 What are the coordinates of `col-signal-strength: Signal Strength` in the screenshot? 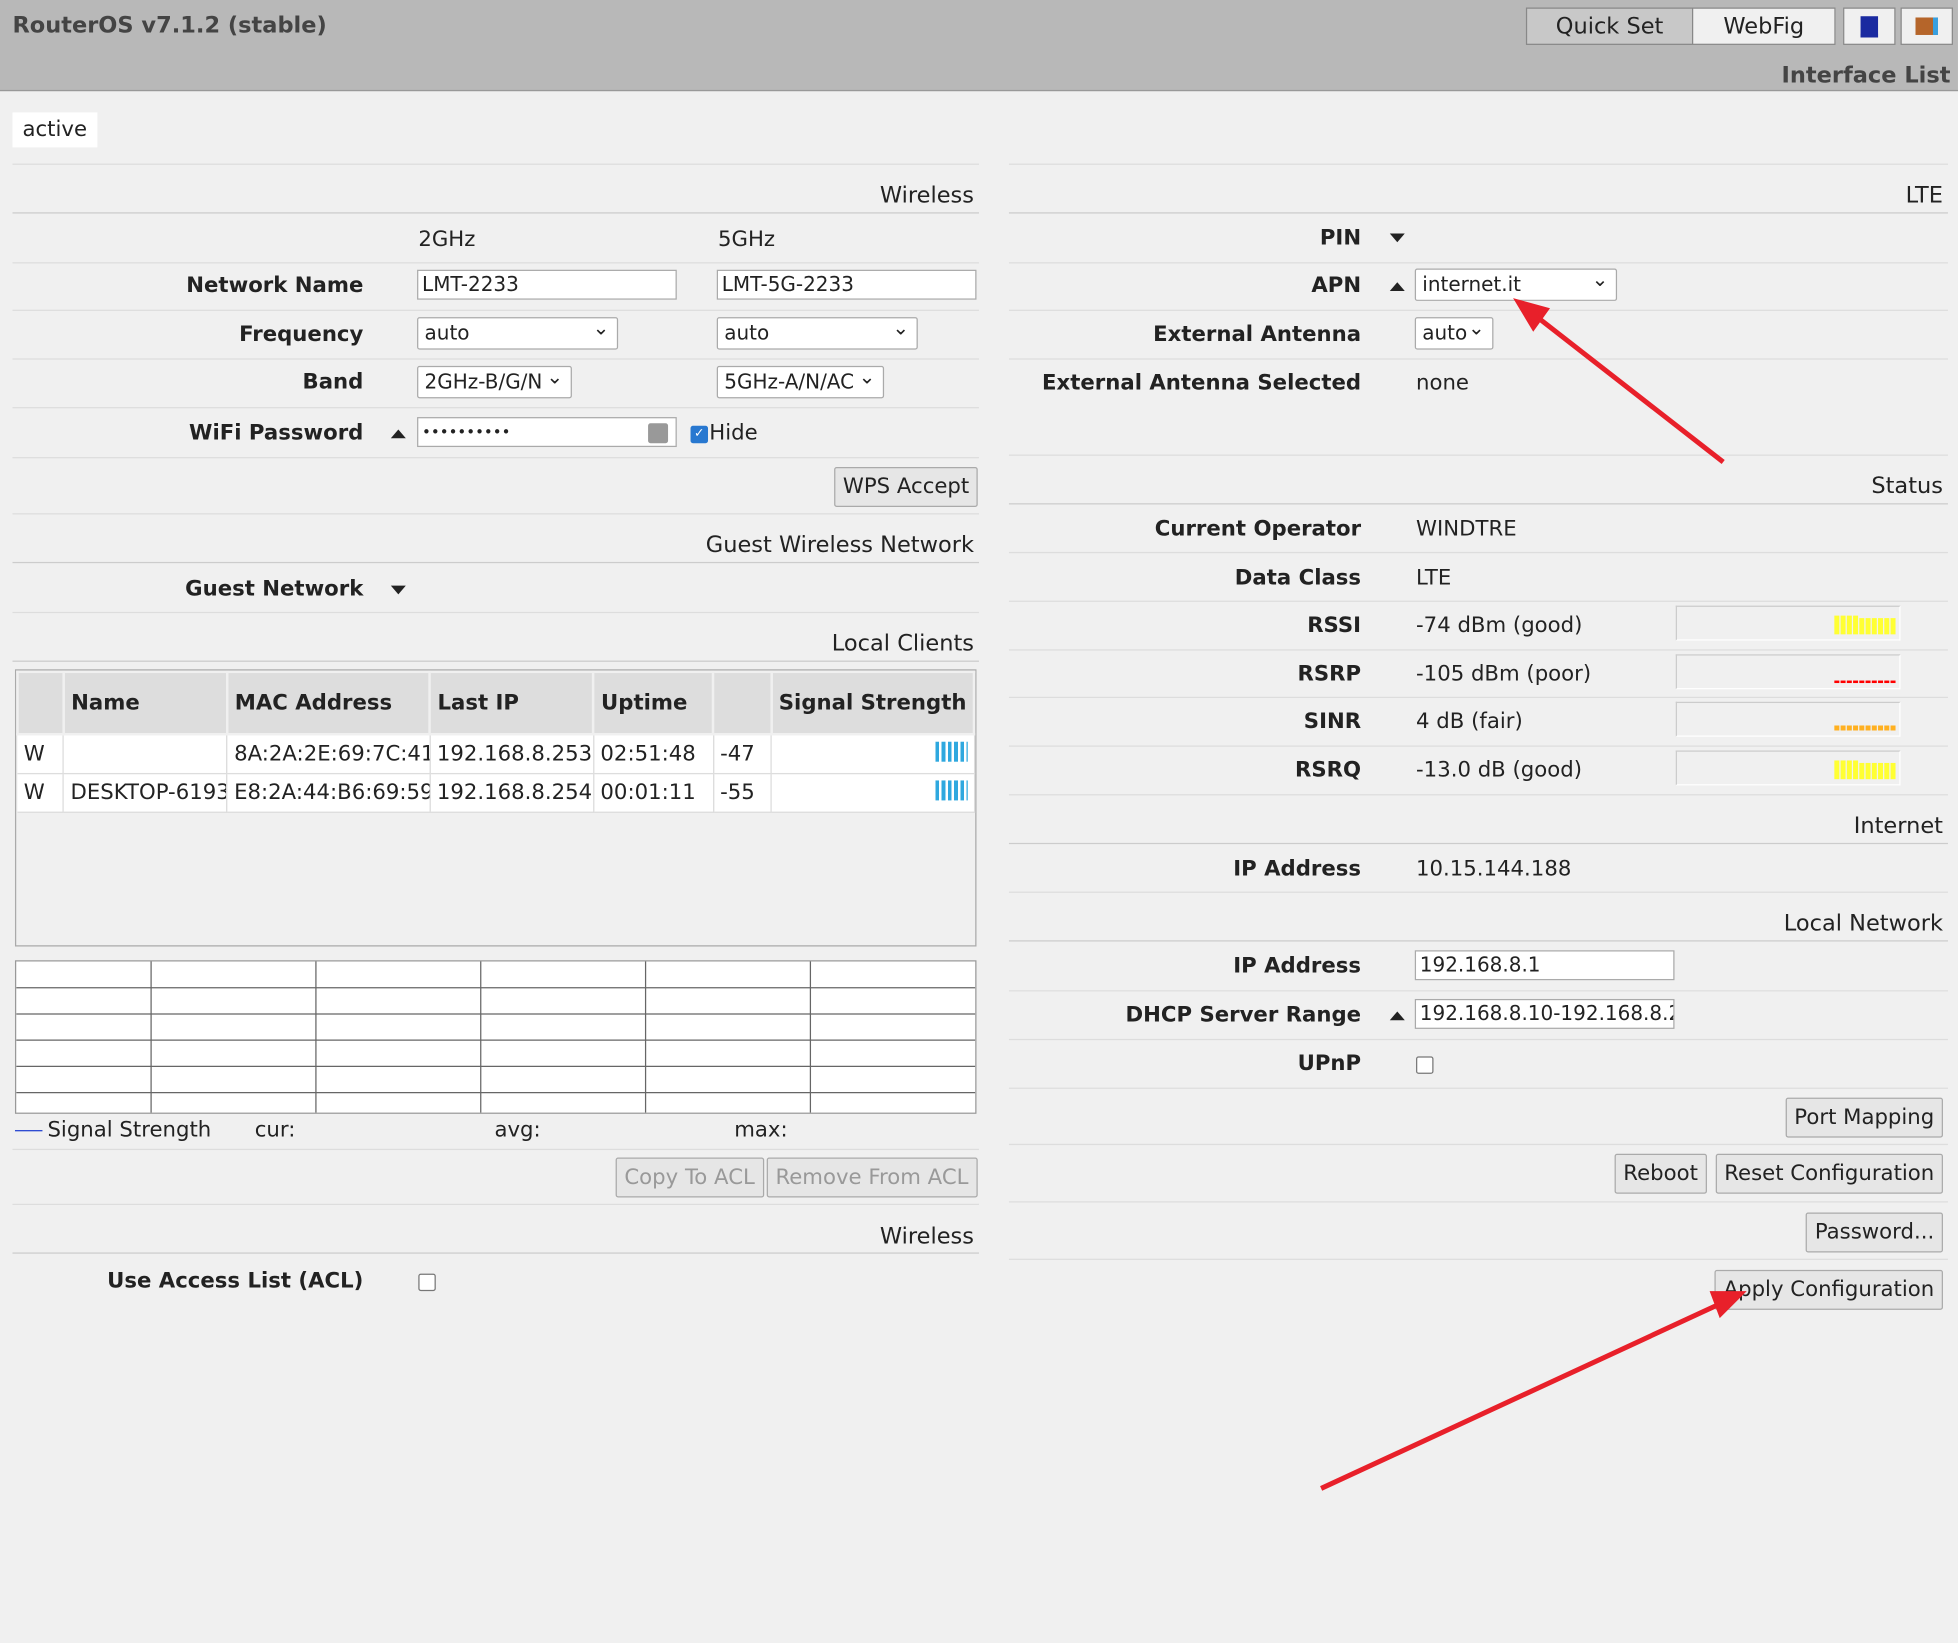 It's located at (873, 703).